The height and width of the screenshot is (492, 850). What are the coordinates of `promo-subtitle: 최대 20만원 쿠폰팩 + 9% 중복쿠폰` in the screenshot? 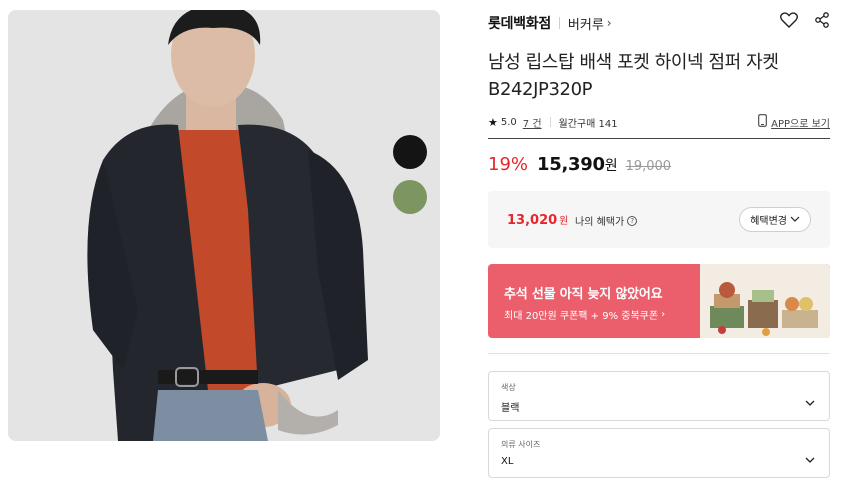 It's located at (581, 316).